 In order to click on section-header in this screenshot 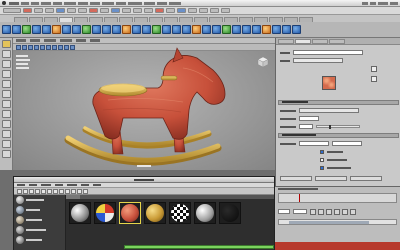, I will do `click(338, 102)`.